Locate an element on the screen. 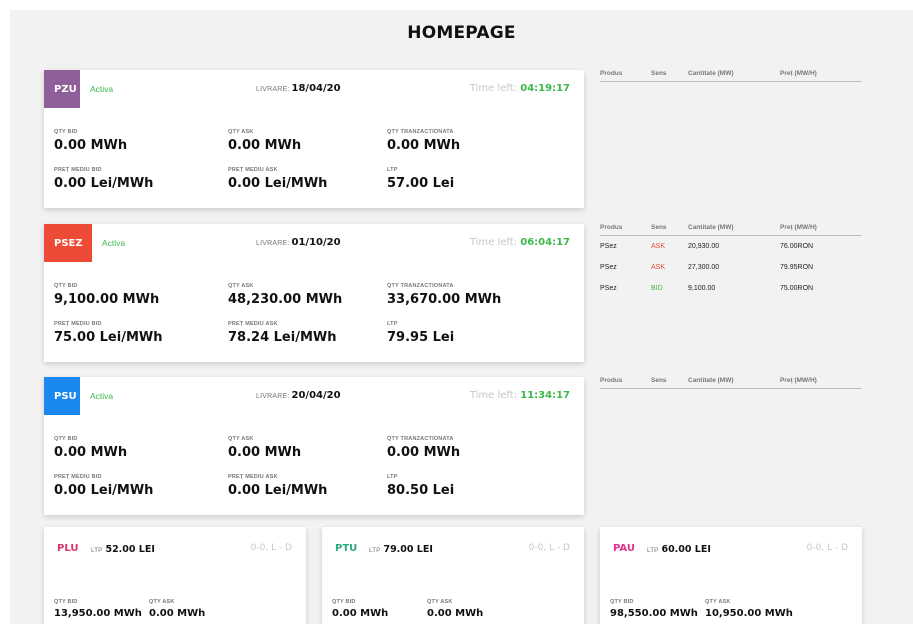 This screenshot has width=913, height=624. page-title: HOMEPAGE is located at coordinates (461, 33).